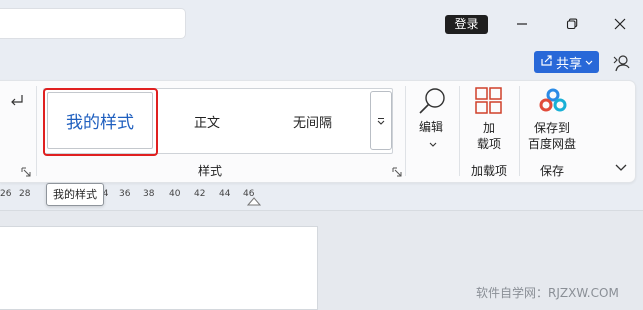  Describe the element at coordinates (620, 24) in the screenshot. I see `close-icon` at that location.